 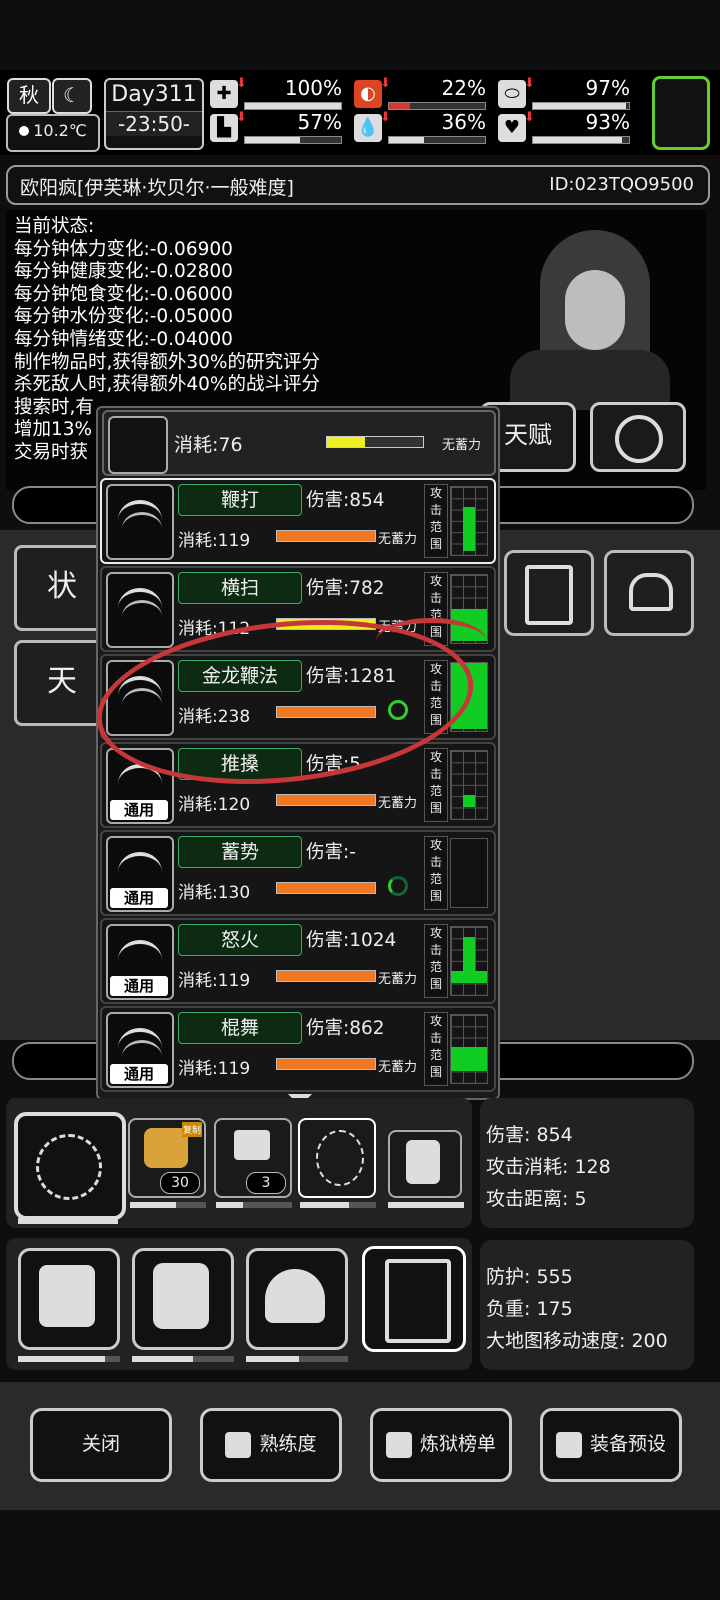 What do you see at coordinates (224, 94) in the screenshot?
I see `medkit-icon: ✚` at bounding box center [224, 94].